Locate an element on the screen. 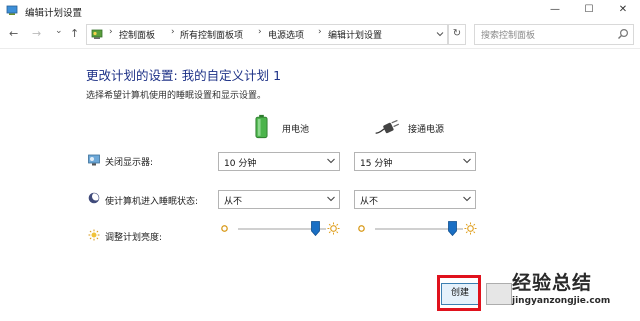 Image resolution: width=640 pixels, height=321 pixels. minimize-button: — is located at coordinates (555, 11).